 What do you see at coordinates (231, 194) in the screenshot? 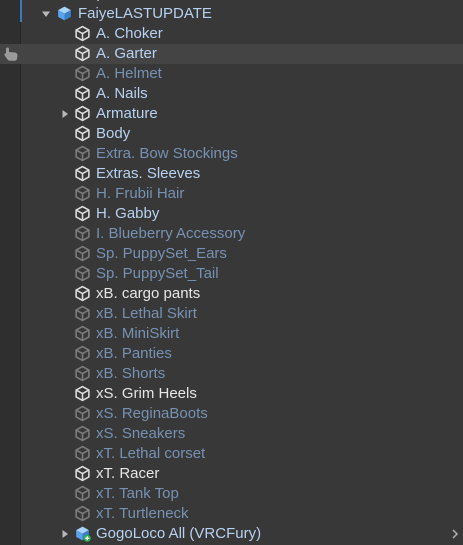
I see `hierarchy-row: H. Frubii Hair` at bounding box center [231, 194].